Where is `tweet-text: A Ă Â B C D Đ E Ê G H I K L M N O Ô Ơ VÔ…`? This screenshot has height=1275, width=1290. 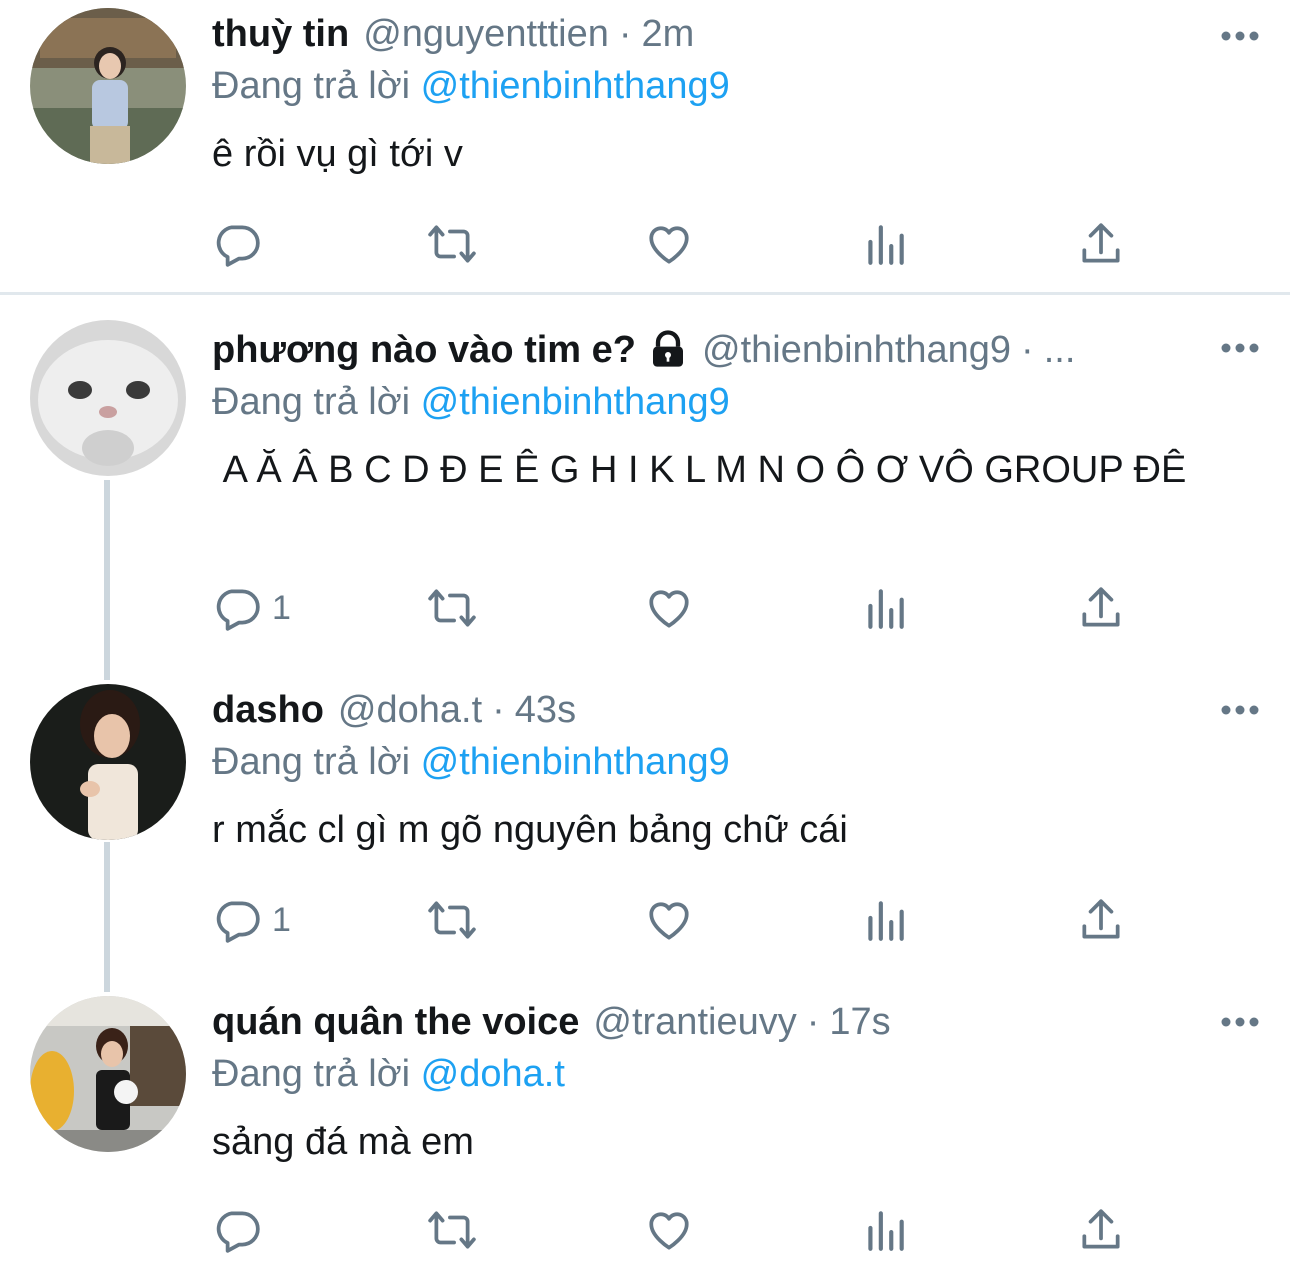
tweet-text: A Ă Â B C D Đ E Ê G H I K L M N O Ô Ơ VÔ… is located at coordinates (699, 470).